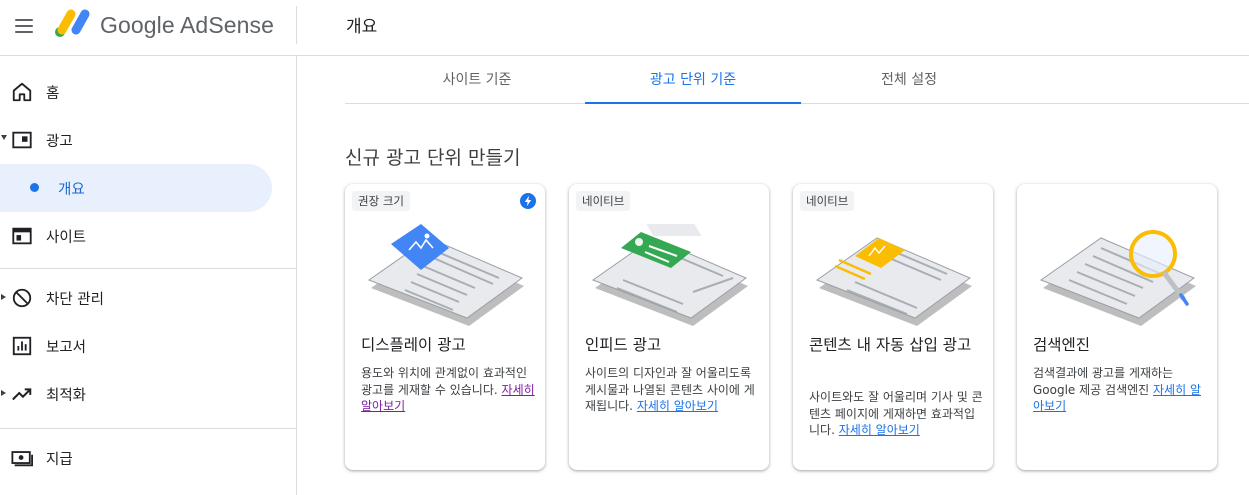  What do you see at coordinates (73, 23) in the screenshot?
I see `adsense-logo-icon` at bounding box center [73, 23].